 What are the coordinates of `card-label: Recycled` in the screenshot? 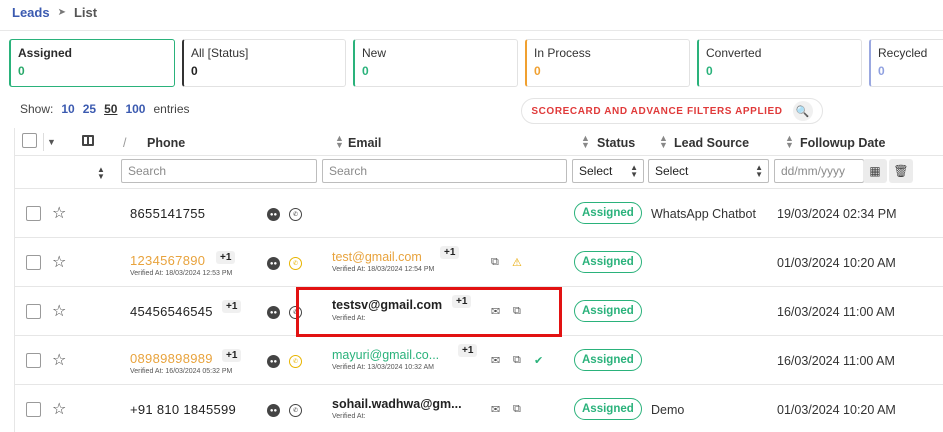 It's located at (903, 53).